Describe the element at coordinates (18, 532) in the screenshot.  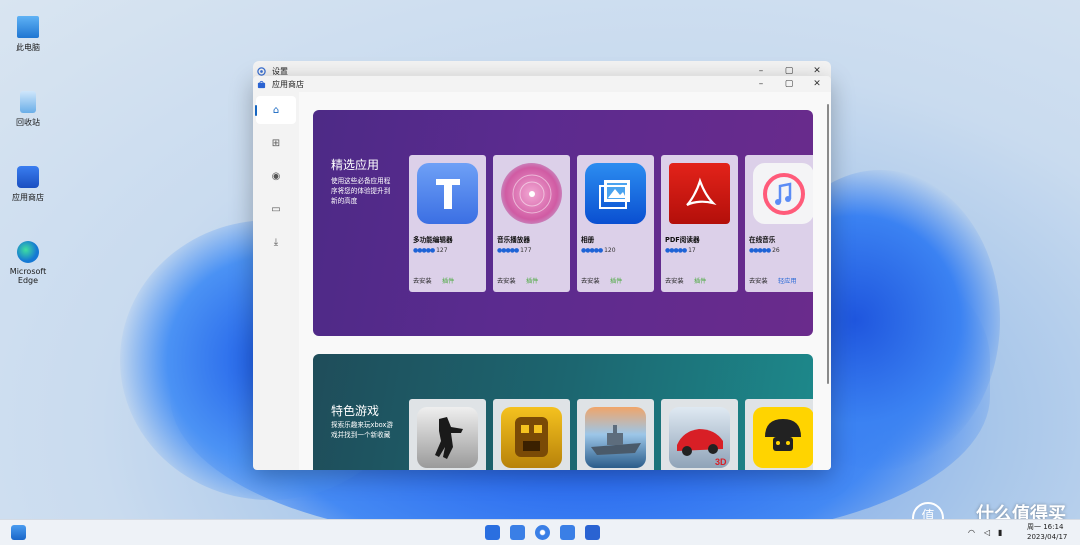
I see `widgets-icon` at that location.